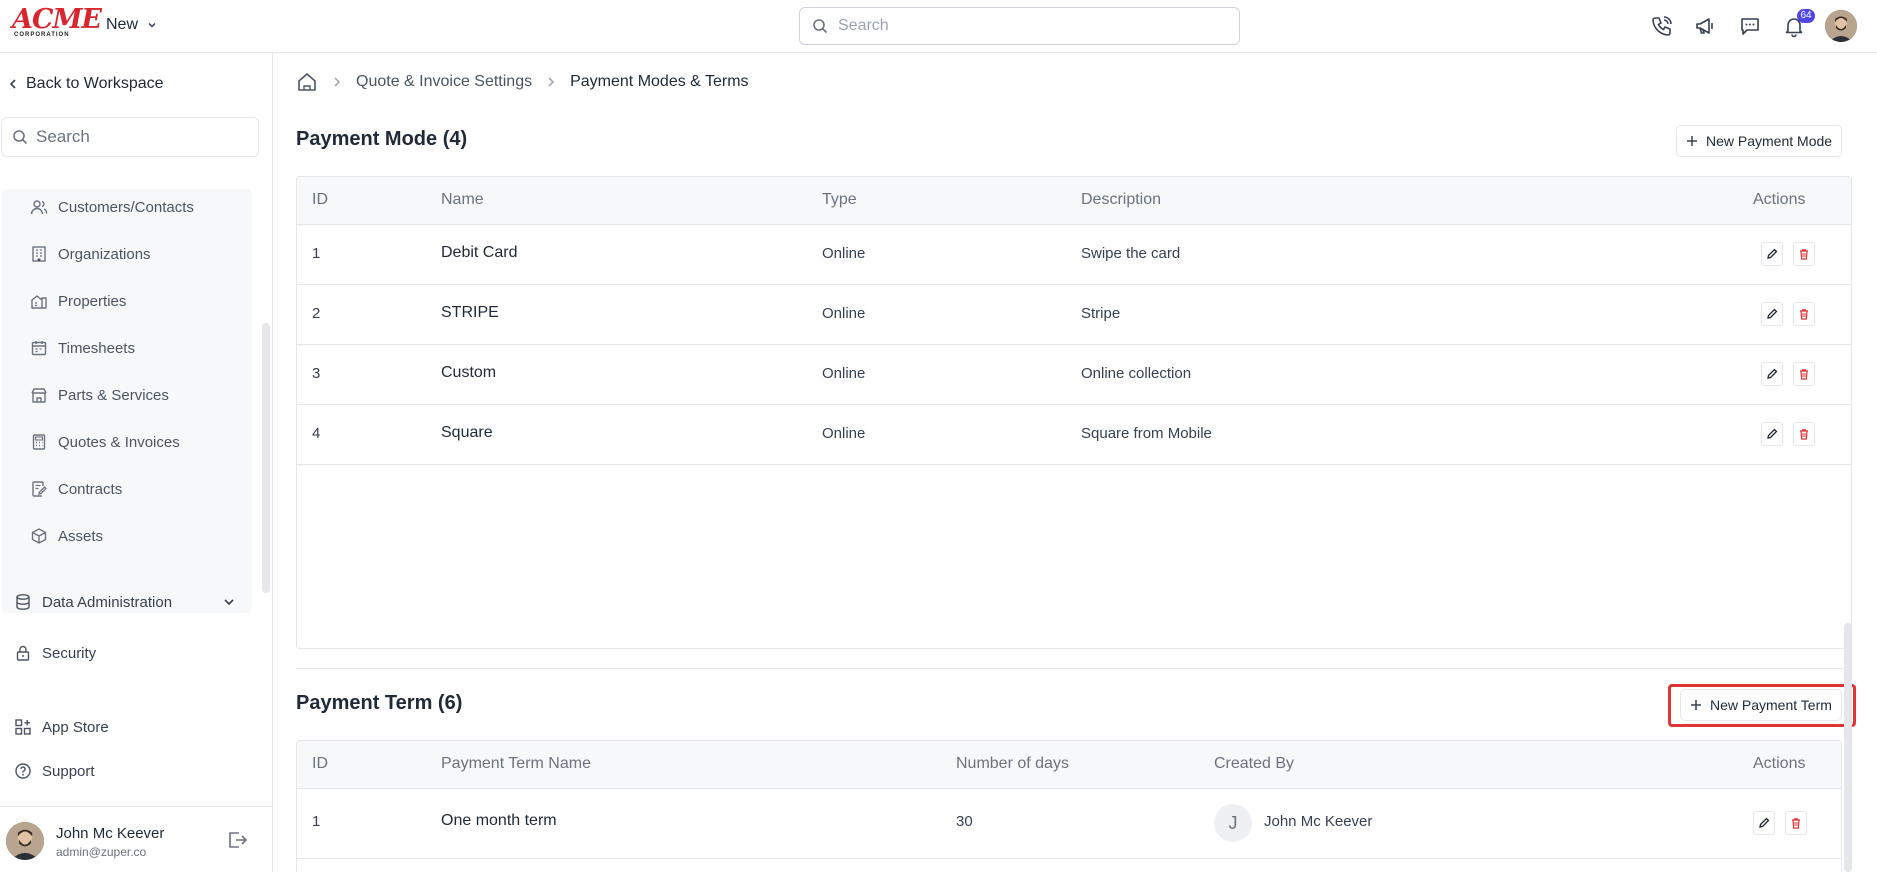  Describe the element at coordinates (86, 84) in the screenshot. I see `back-to-workspace-link: Back to Workspace` at that location.